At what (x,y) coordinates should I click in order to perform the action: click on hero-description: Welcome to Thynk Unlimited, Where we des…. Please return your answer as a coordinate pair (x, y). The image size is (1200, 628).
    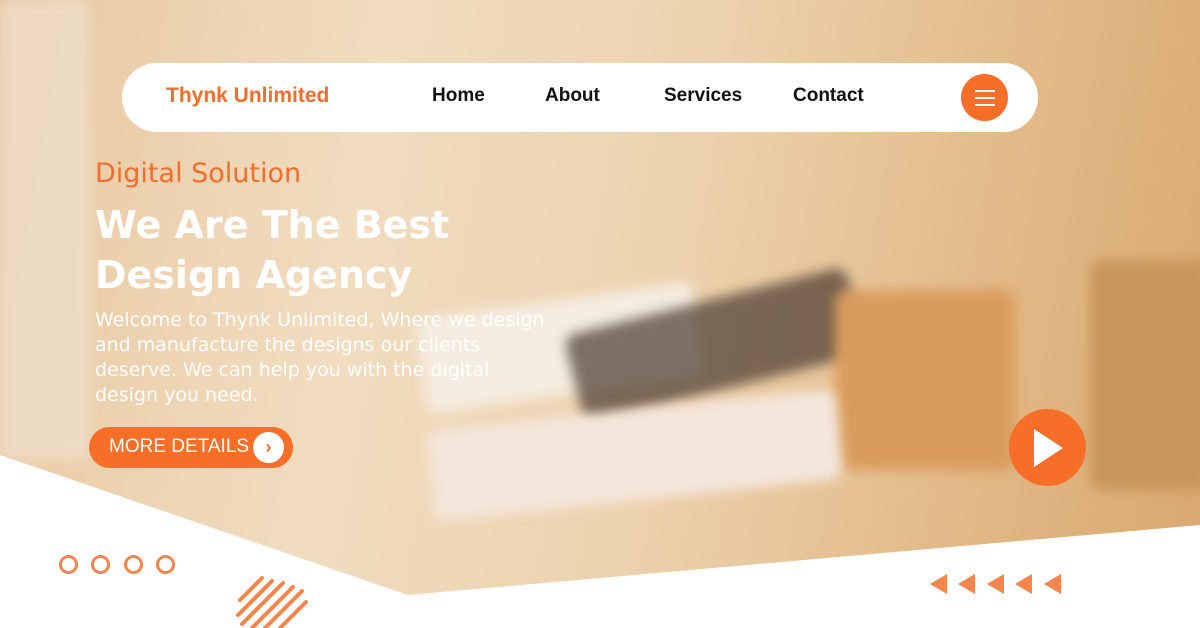
    Looking at the image, I should click on (320, 357).